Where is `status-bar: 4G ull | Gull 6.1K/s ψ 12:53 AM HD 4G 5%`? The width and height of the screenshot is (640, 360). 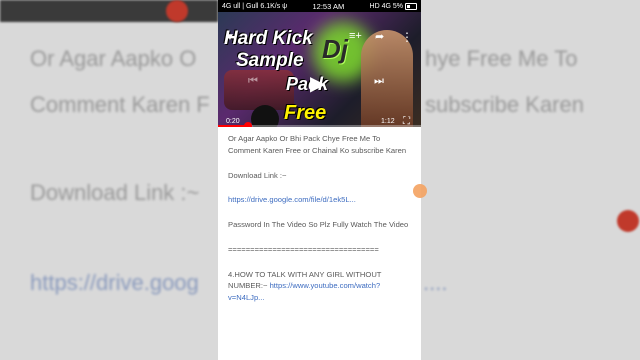
status-bar: 4G ull | Gull 6.1K/s ψ 12:53 AM HD 4G 5% is located at coordinates (319, 6).